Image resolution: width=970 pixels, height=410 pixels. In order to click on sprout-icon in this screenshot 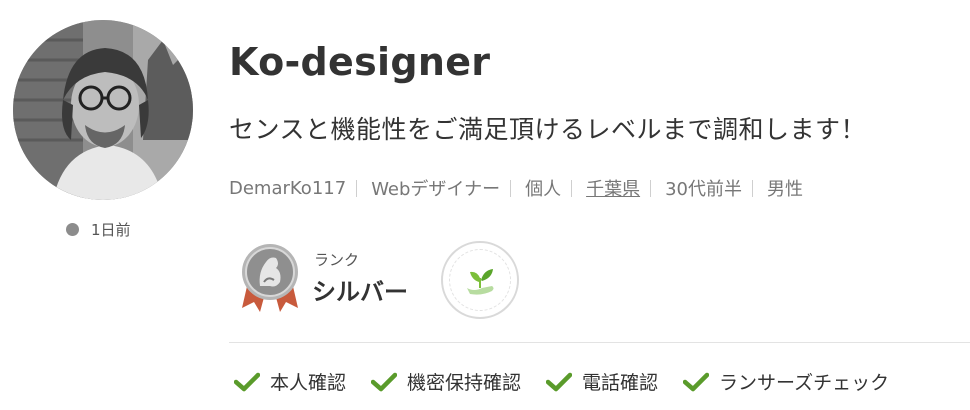, I will do `click(480, 282)`.